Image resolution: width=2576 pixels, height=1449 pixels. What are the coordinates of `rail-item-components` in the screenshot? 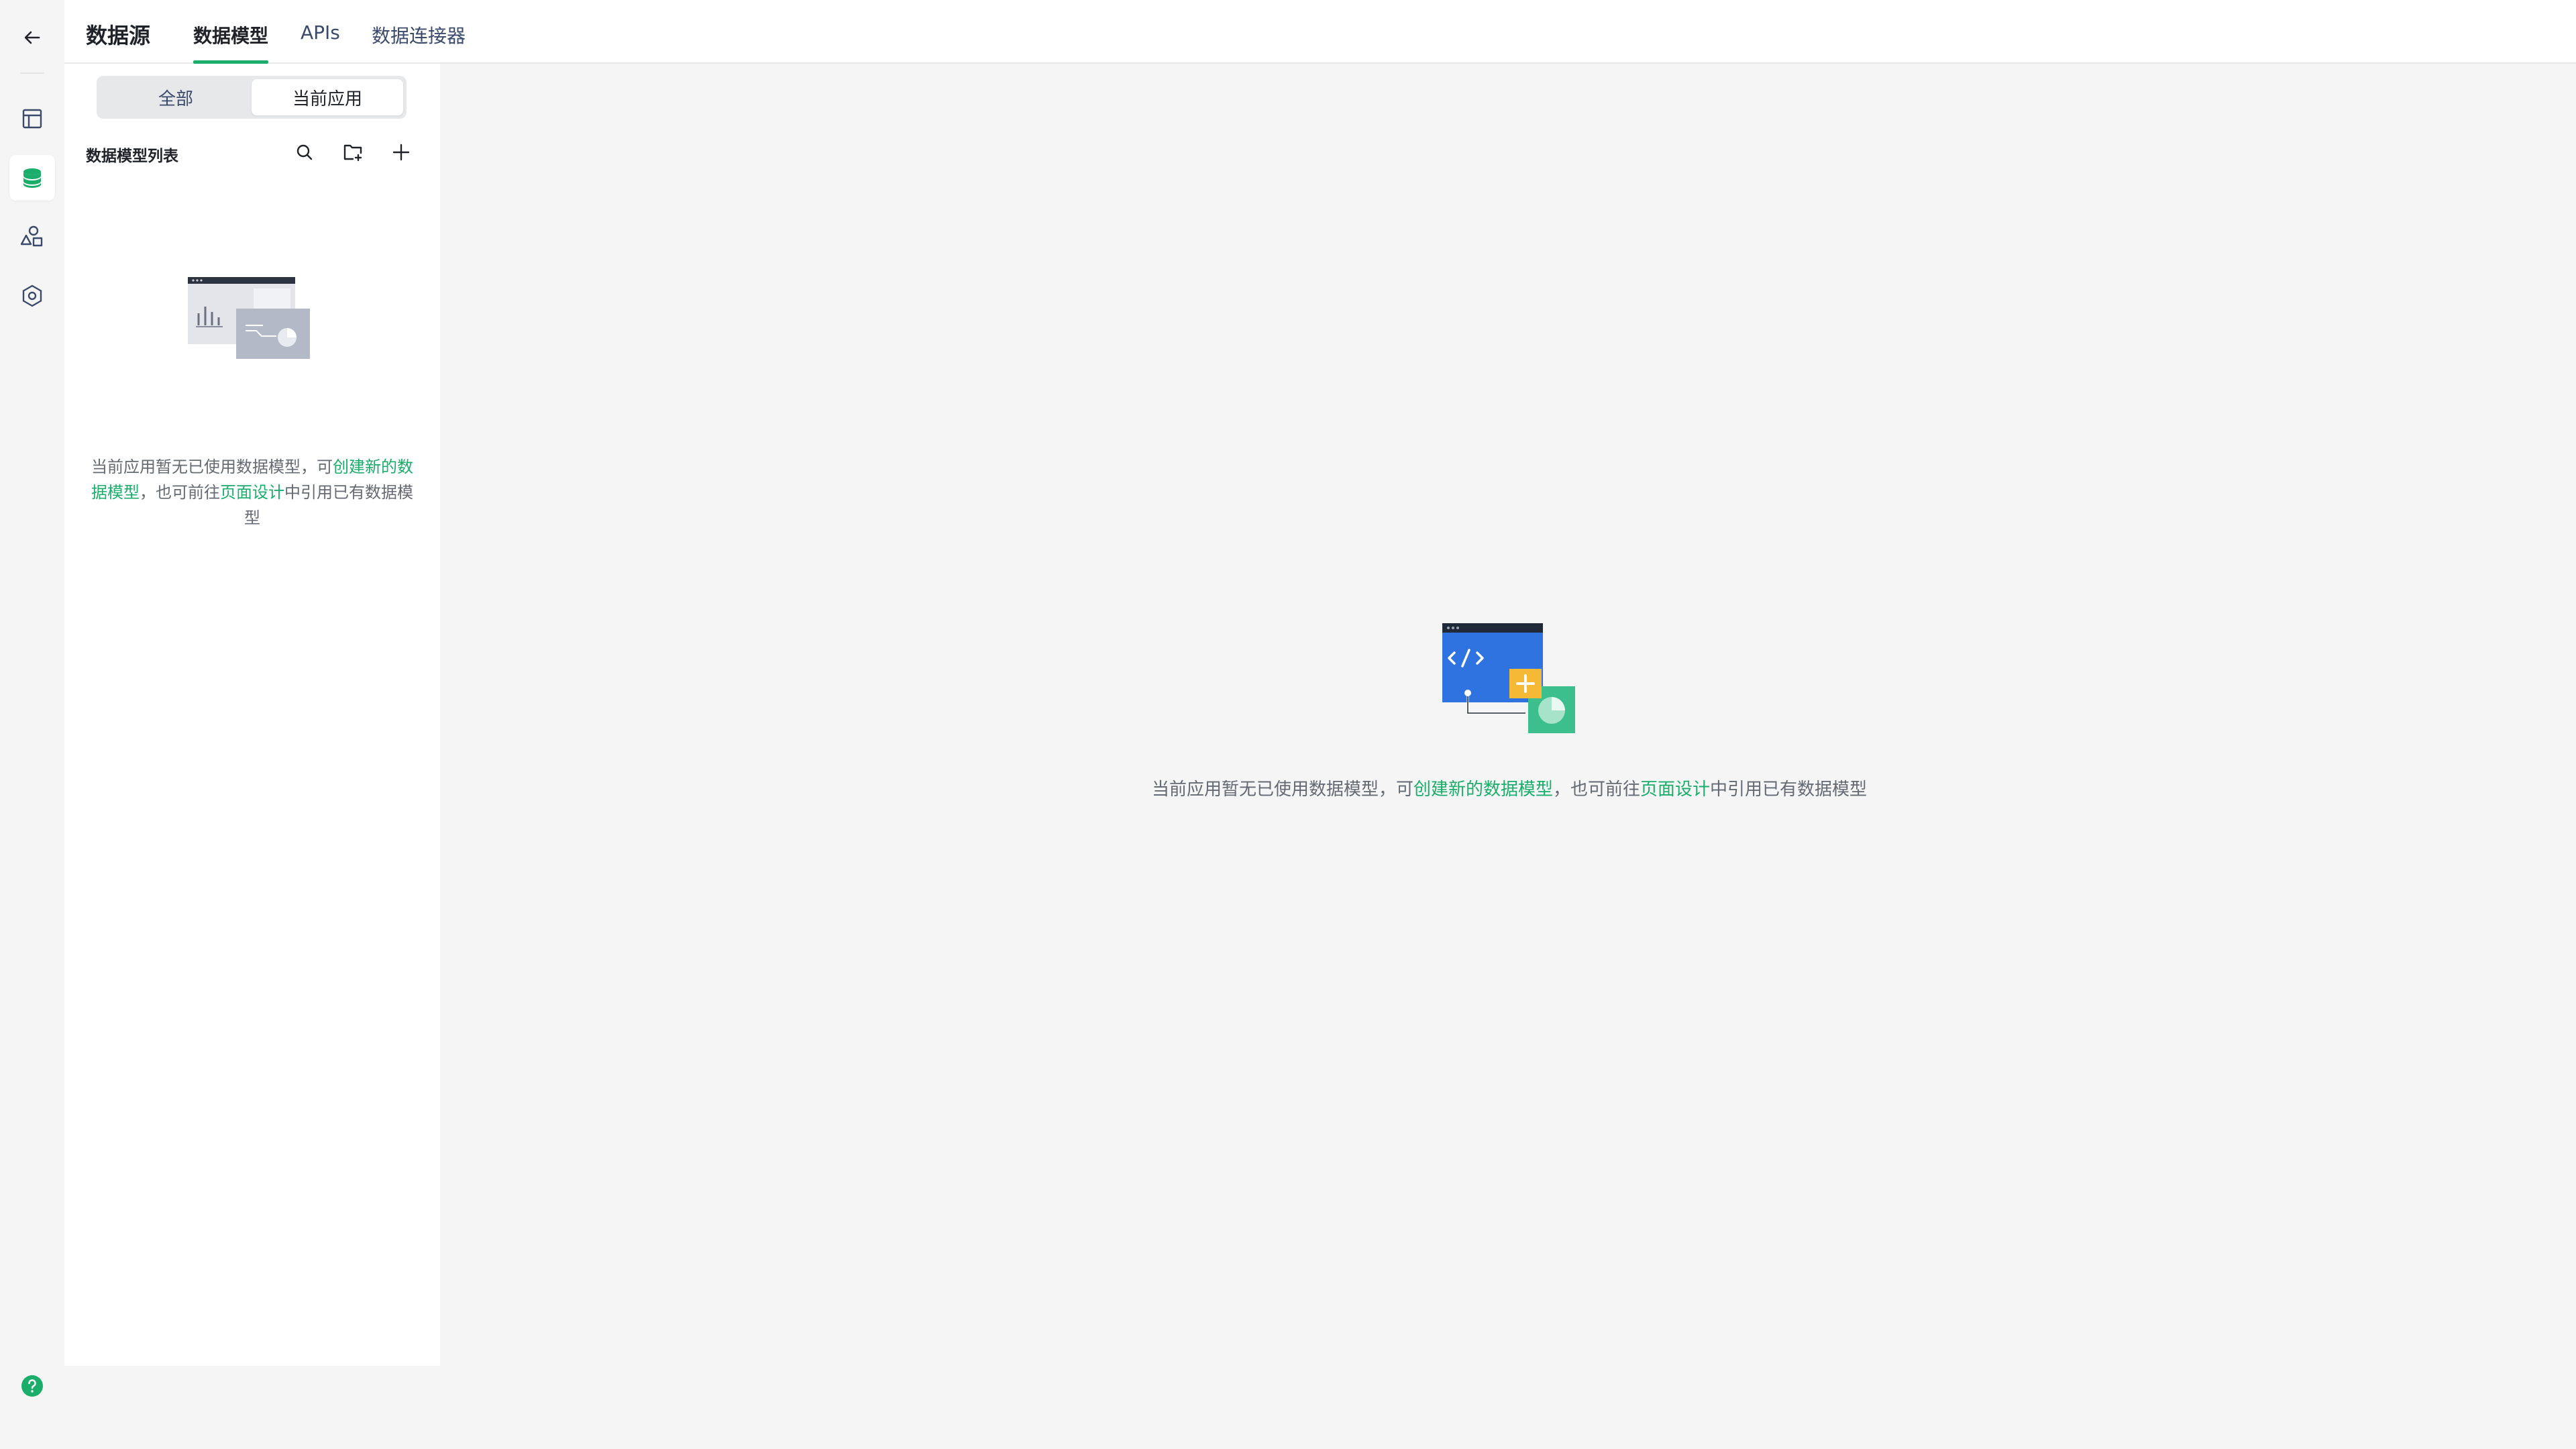 It's located at (32, 237).